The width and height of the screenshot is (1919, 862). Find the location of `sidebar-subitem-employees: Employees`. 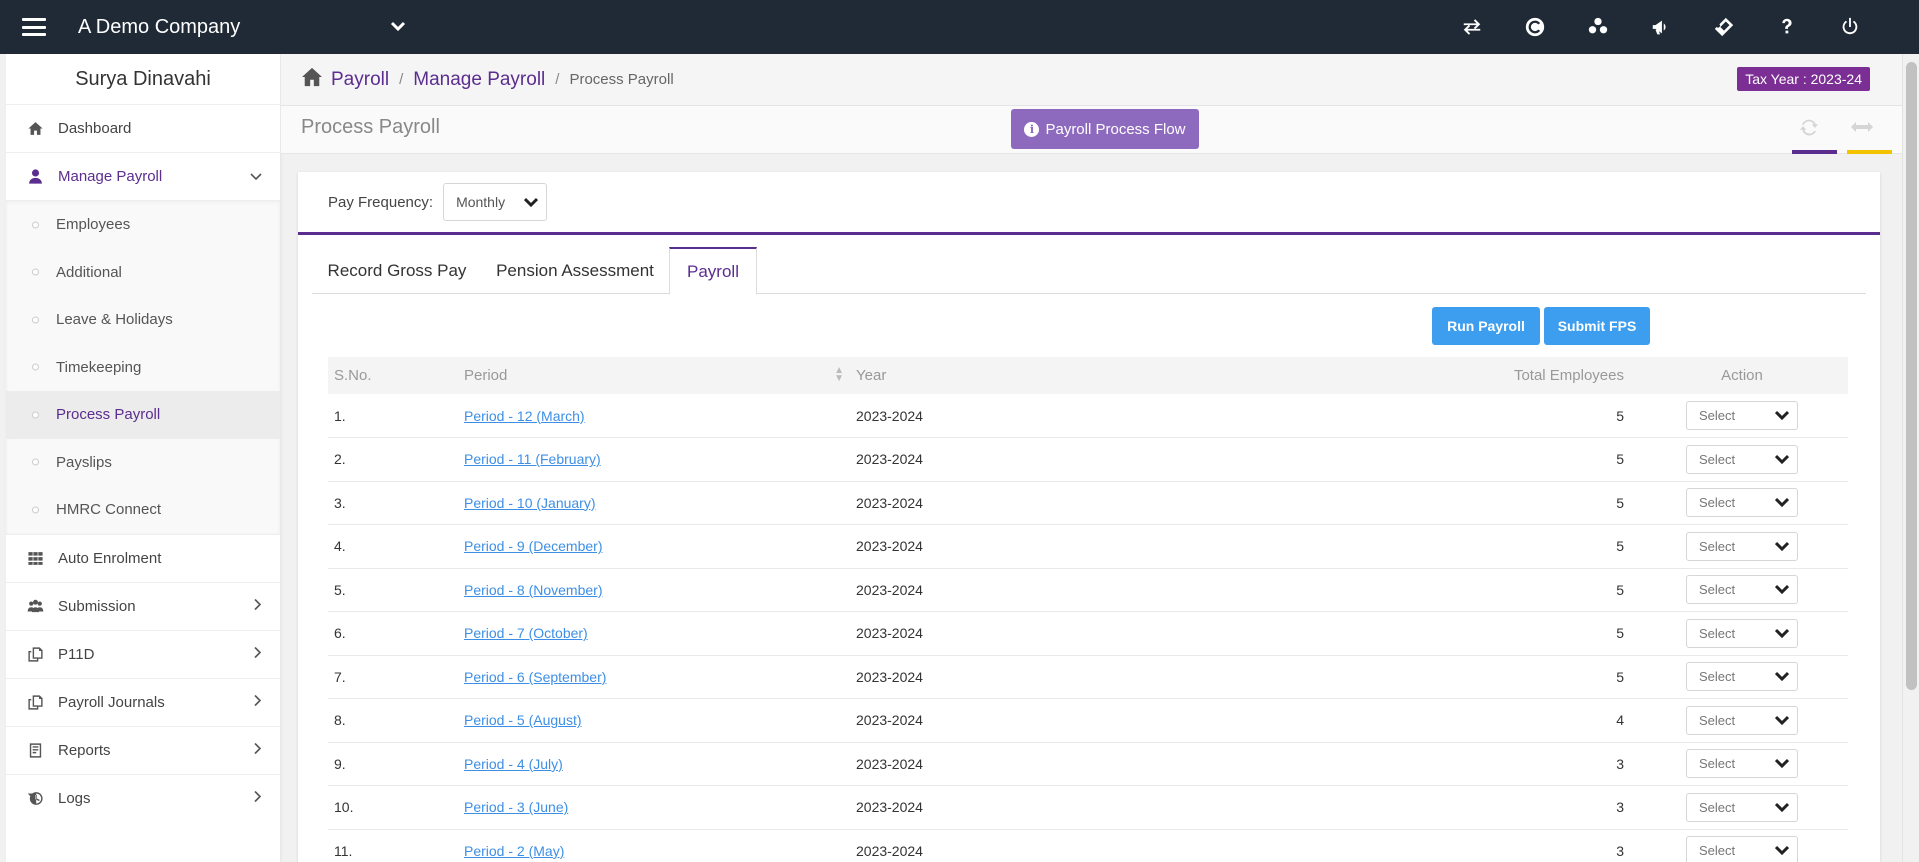

sidebar-subitem-employees: Employees is located at coordinates (143, 225).